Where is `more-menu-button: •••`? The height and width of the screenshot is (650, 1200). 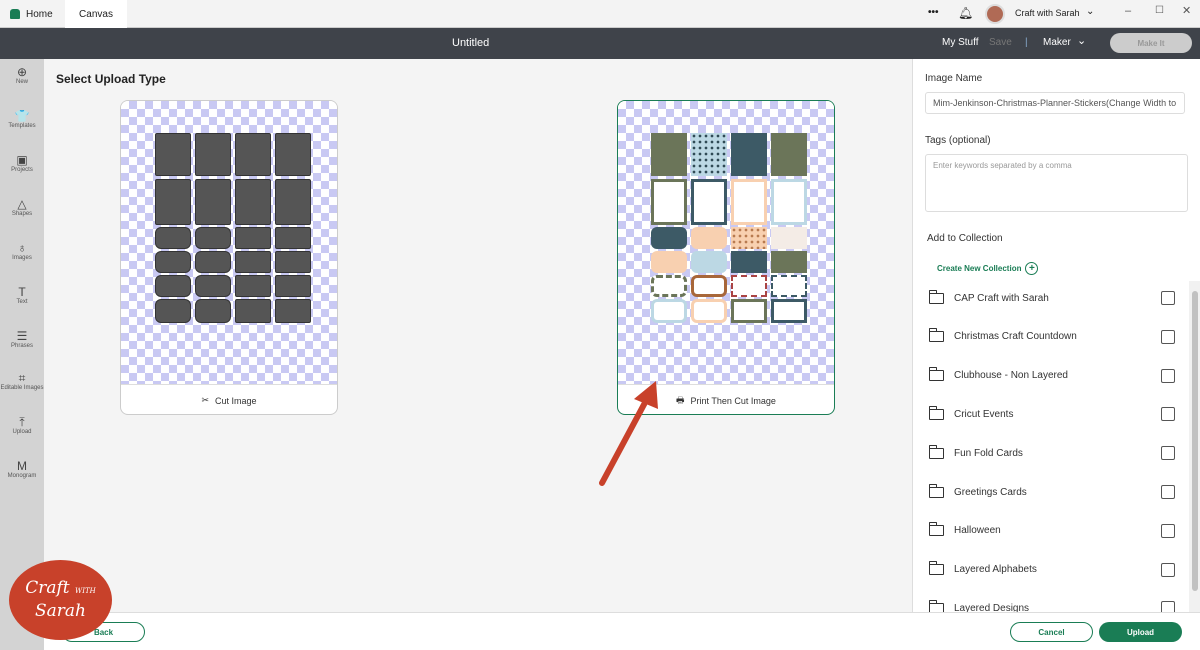
more-menu-button: ••• is located at coordinates (933, 12).